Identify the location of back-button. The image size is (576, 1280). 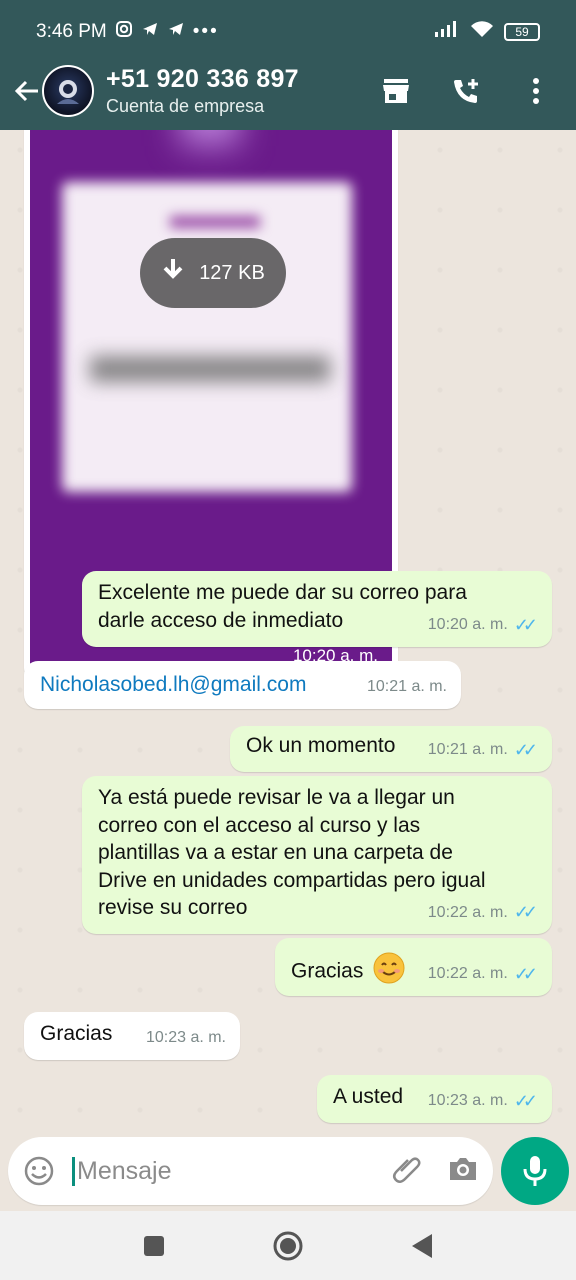
(422, 1246).